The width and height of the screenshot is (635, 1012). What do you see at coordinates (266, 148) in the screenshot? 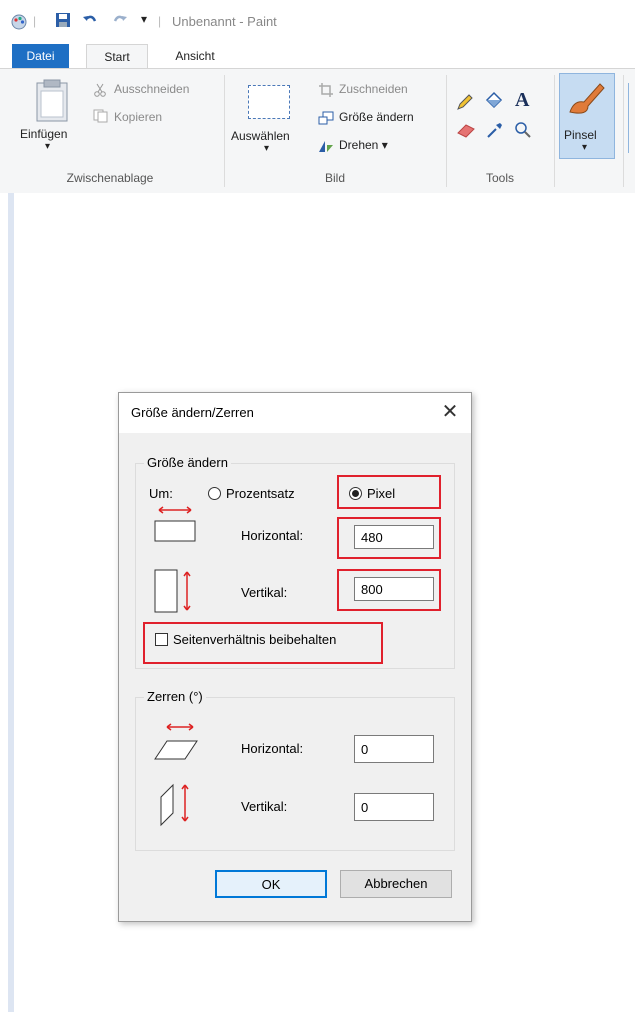
I see `select-dropdown-icon: ▾` at bounding box center [266, 148].